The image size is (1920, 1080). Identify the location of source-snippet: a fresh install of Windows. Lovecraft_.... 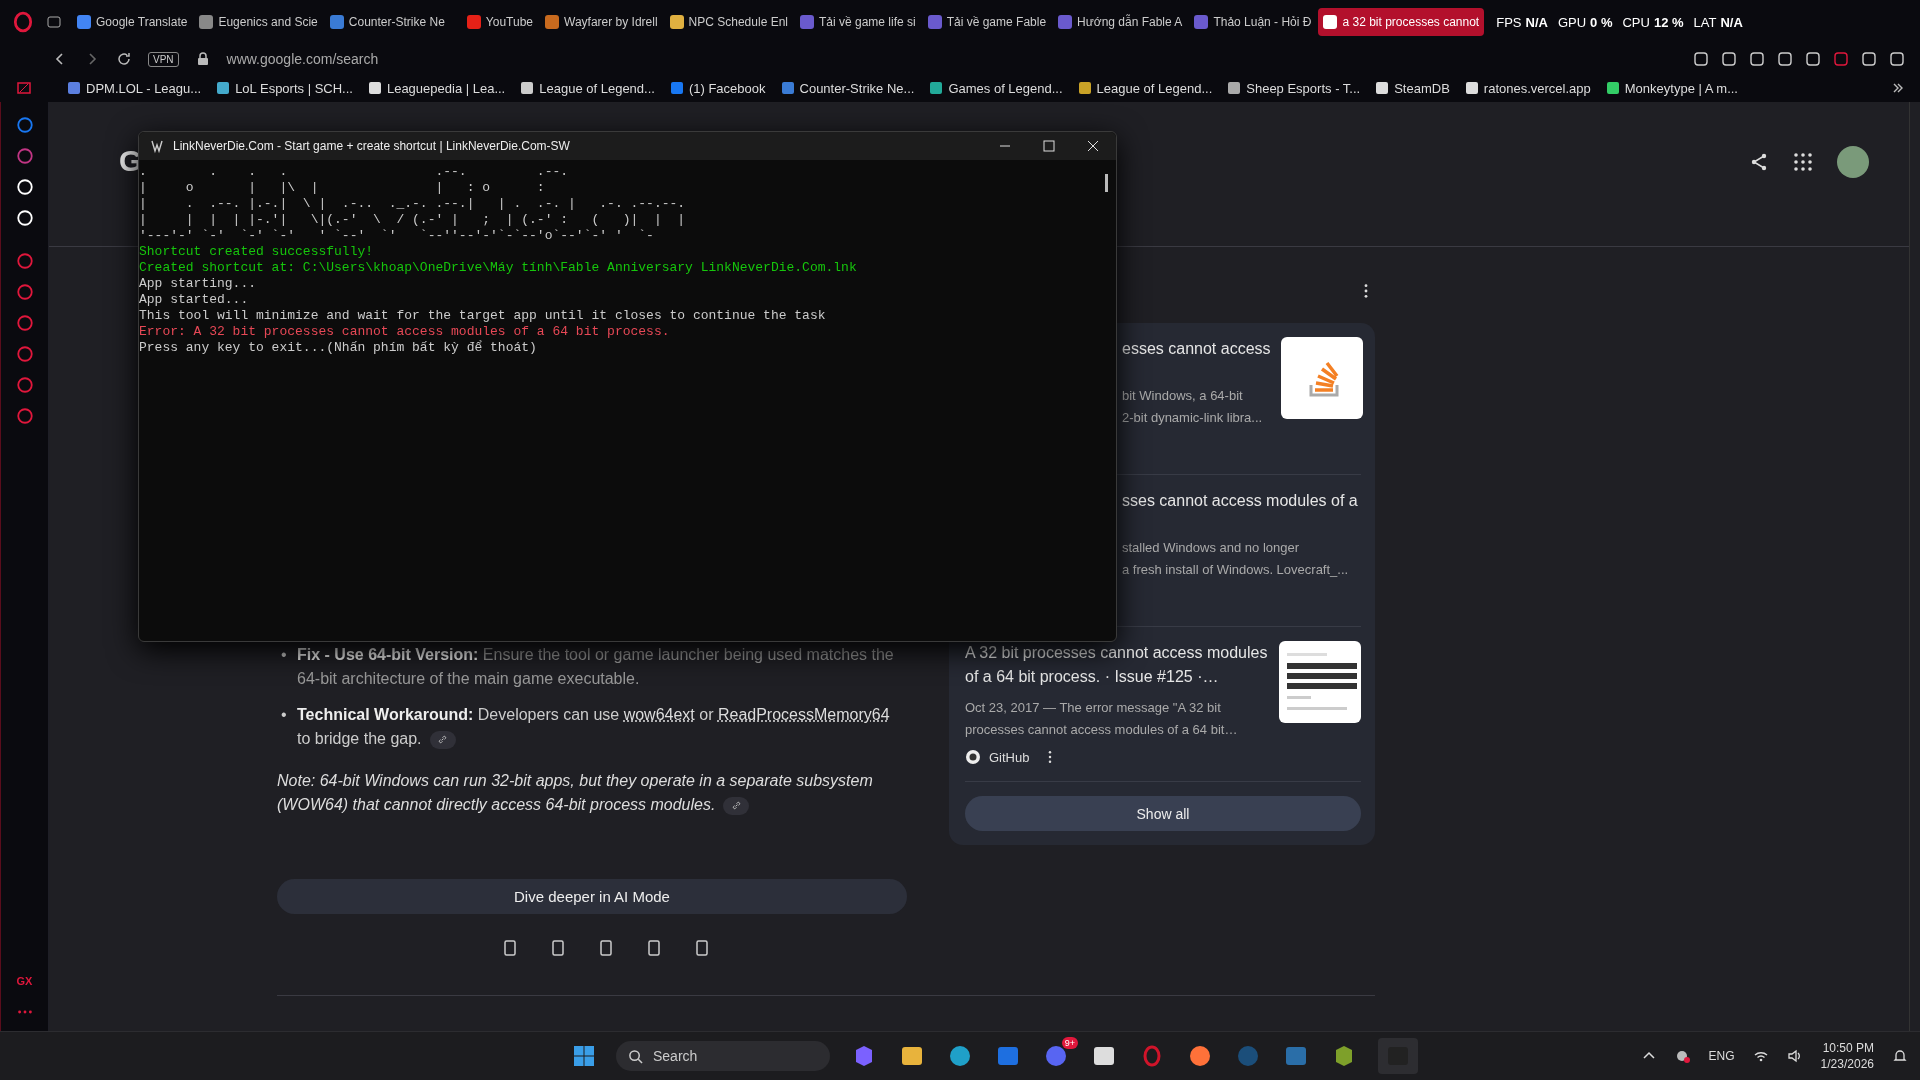
(1236, 570).